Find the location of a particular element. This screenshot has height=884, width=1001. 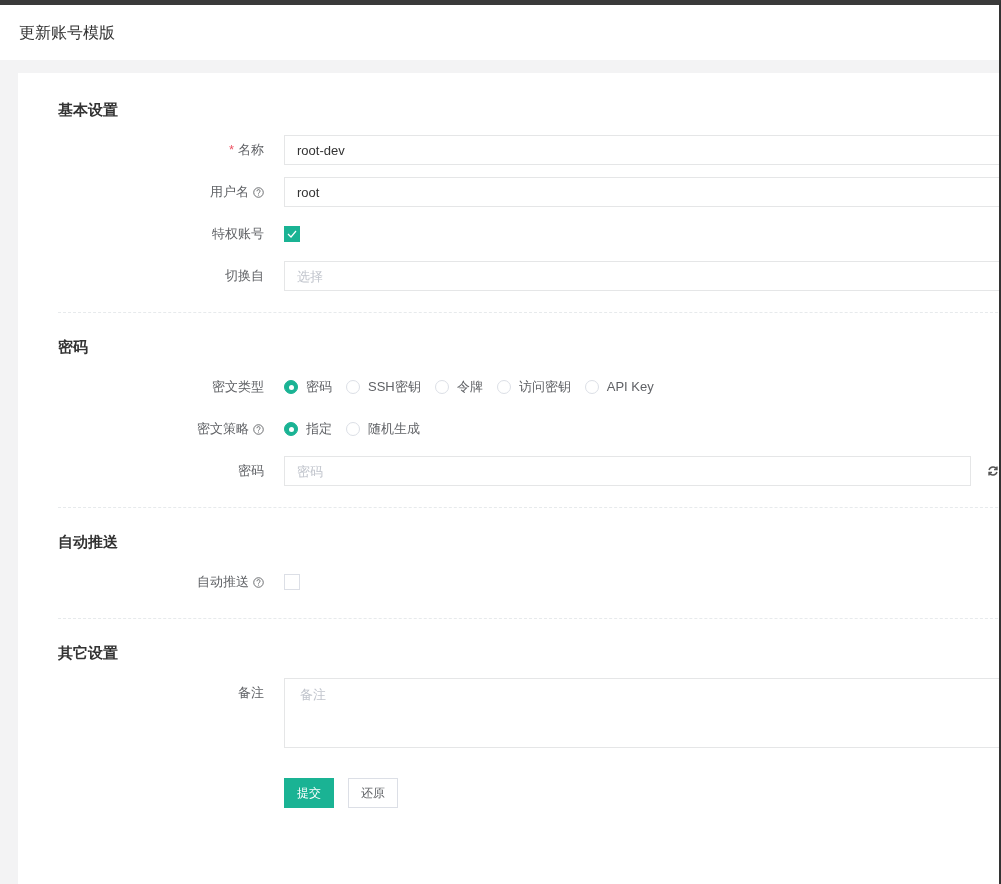

text-field: root is located at coordinates (641, 192).